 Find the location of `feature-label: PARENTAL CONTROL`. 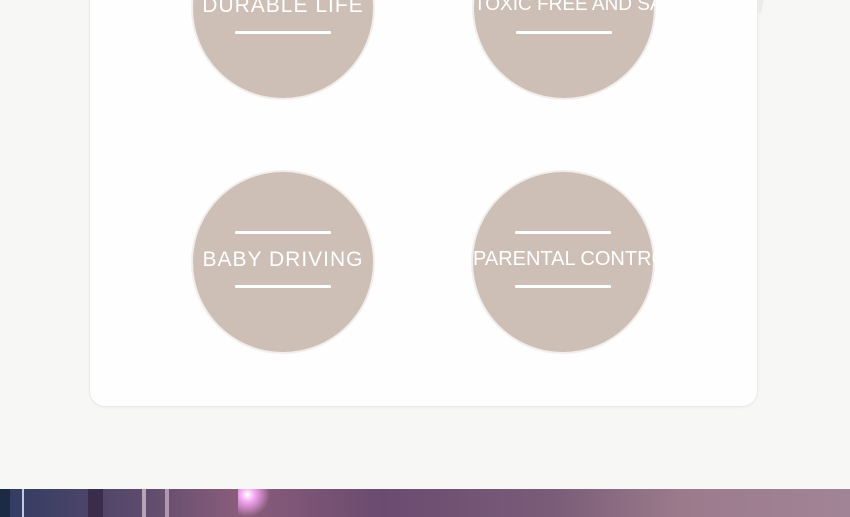

feature-label: PARENTAL CONTROL is located at coordinates (576, 259).